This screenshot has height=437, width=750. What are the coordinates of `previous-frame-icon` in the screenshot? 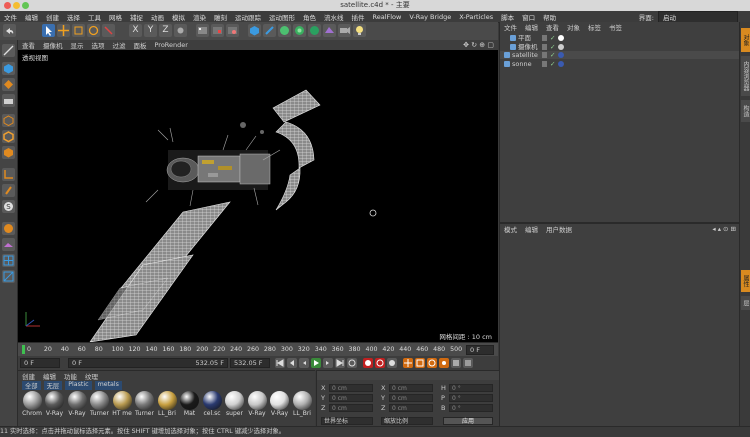 It's located at (304, 363).